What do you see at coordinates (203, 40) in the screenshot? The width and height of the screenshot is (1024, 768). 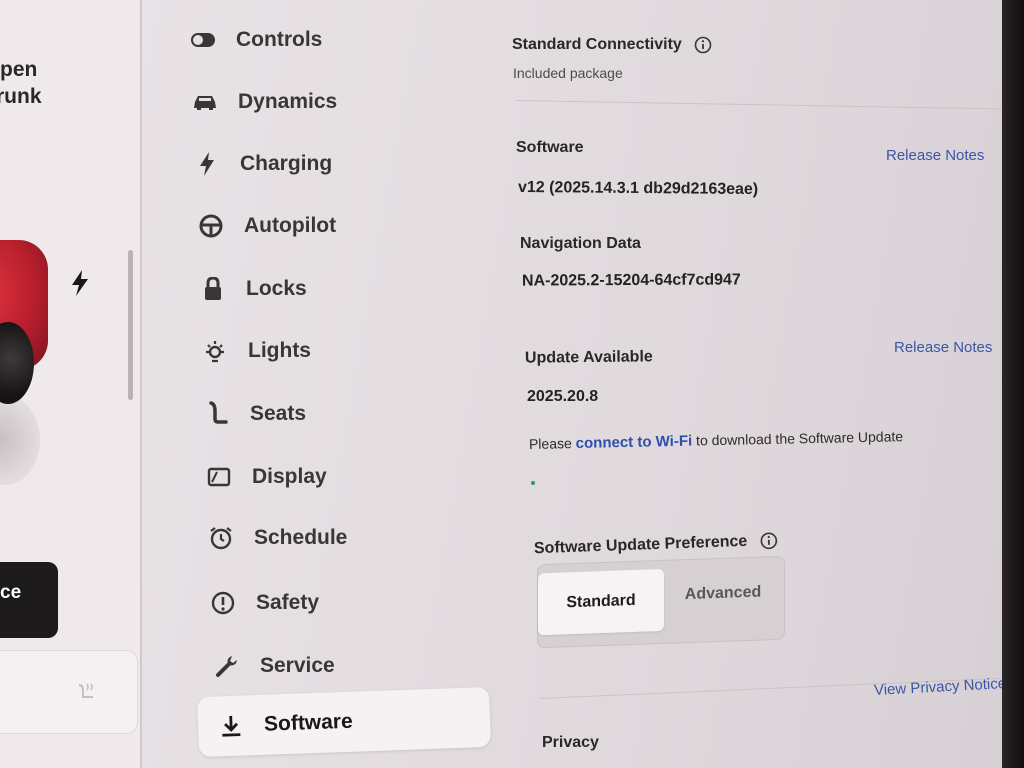 I see `toggle-icon` at bounding box center [203, 40].